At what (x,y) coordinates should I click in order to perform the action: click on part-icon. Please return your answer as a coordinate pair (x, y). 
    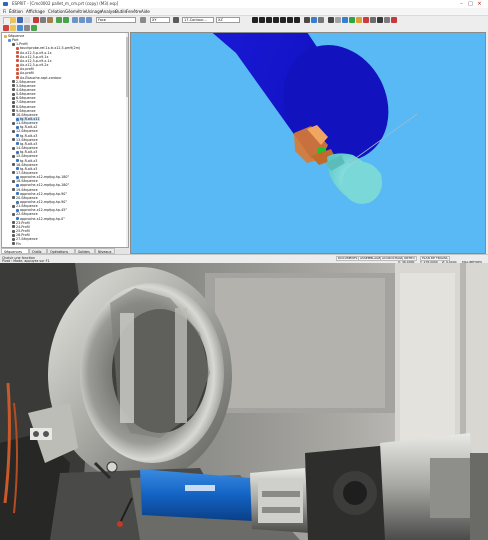
    Looking at the image, I should click on (9, 40).